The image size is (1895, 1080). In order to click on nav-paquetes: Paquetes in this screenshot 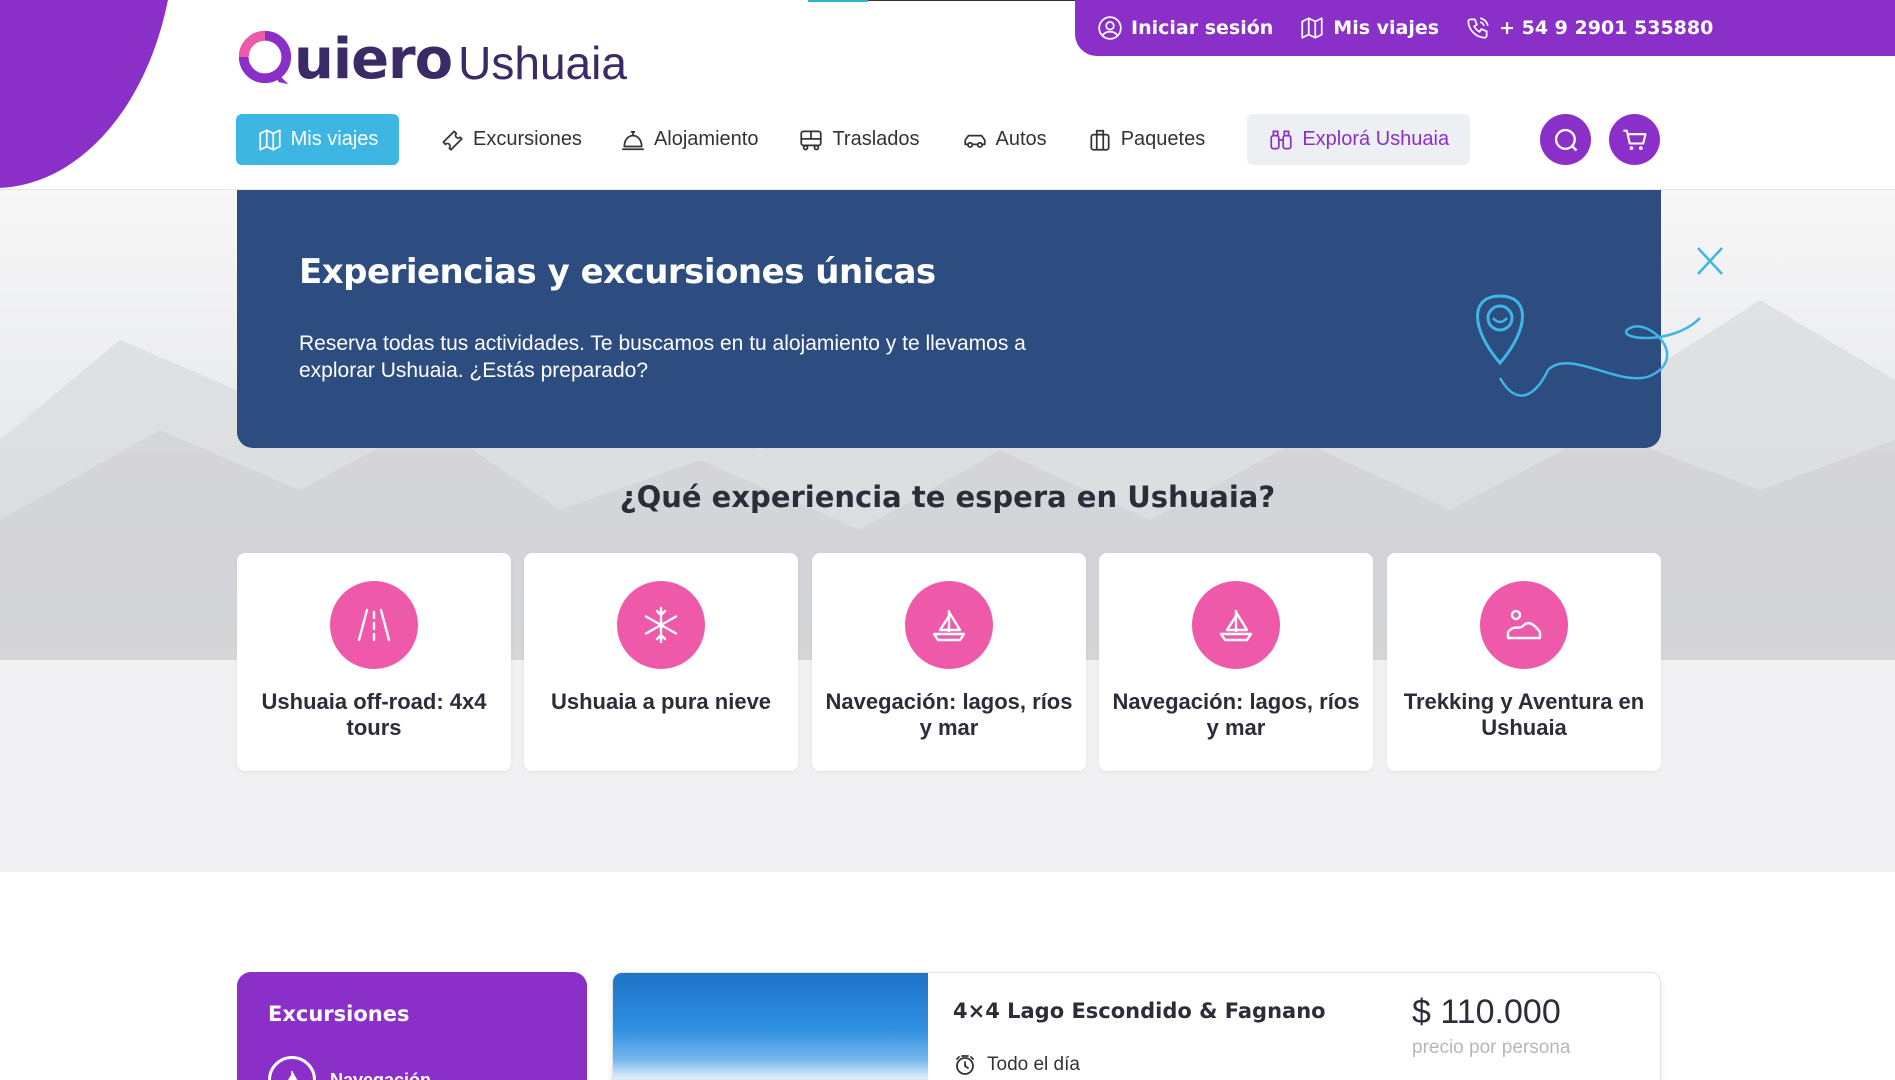, I will do `click(1146, 140)`.